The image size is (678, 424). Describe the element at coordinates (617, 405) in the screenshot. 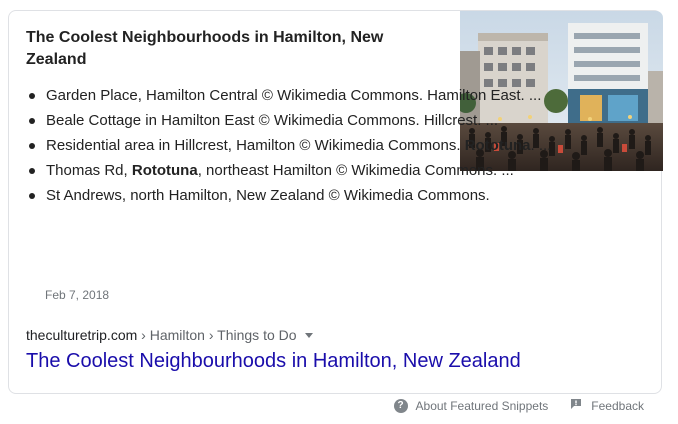

I see `feedback-label: Feedback` at that location.